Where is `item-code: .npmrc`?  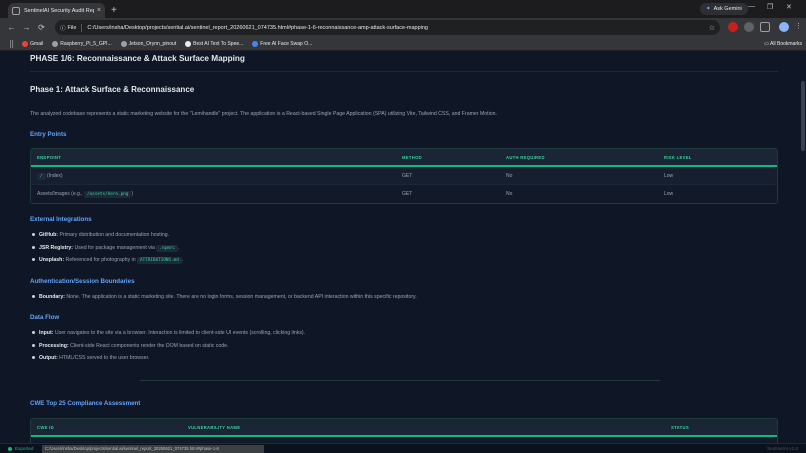
item-code: .npmrc is located at coordinates (167, 248).